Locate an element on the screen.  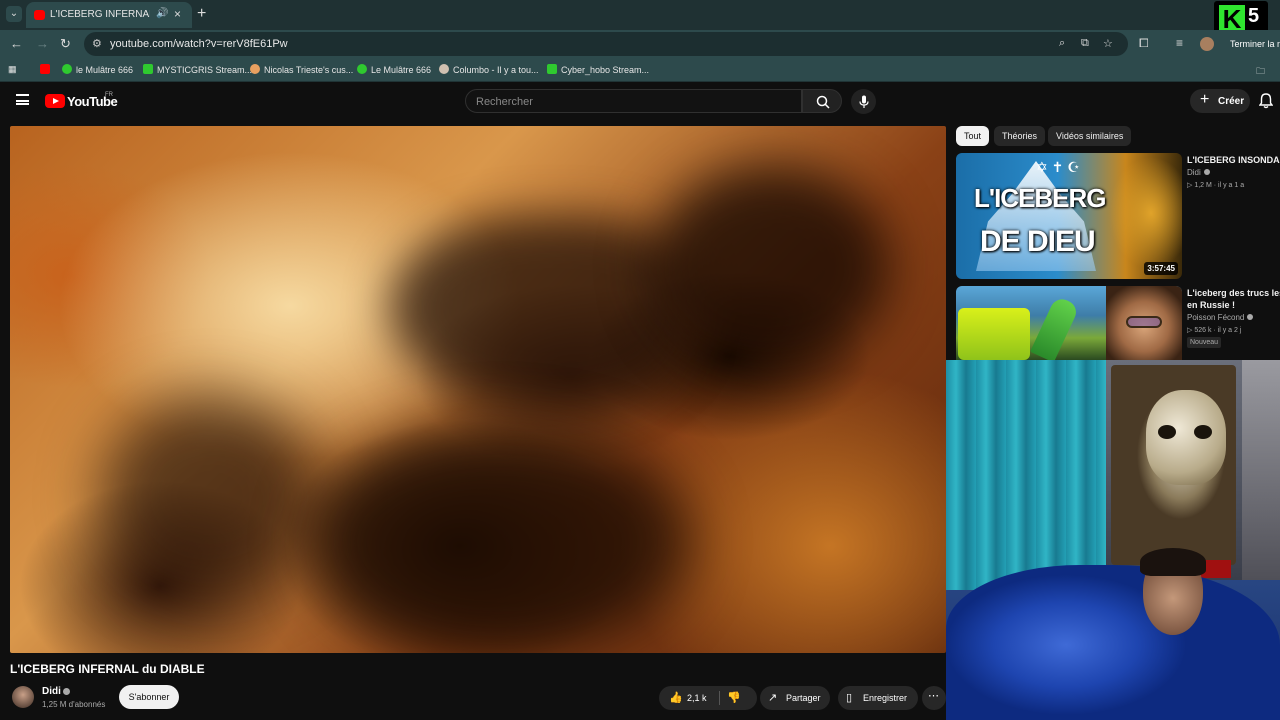
barrel-image is located at coordinates (994, 334).